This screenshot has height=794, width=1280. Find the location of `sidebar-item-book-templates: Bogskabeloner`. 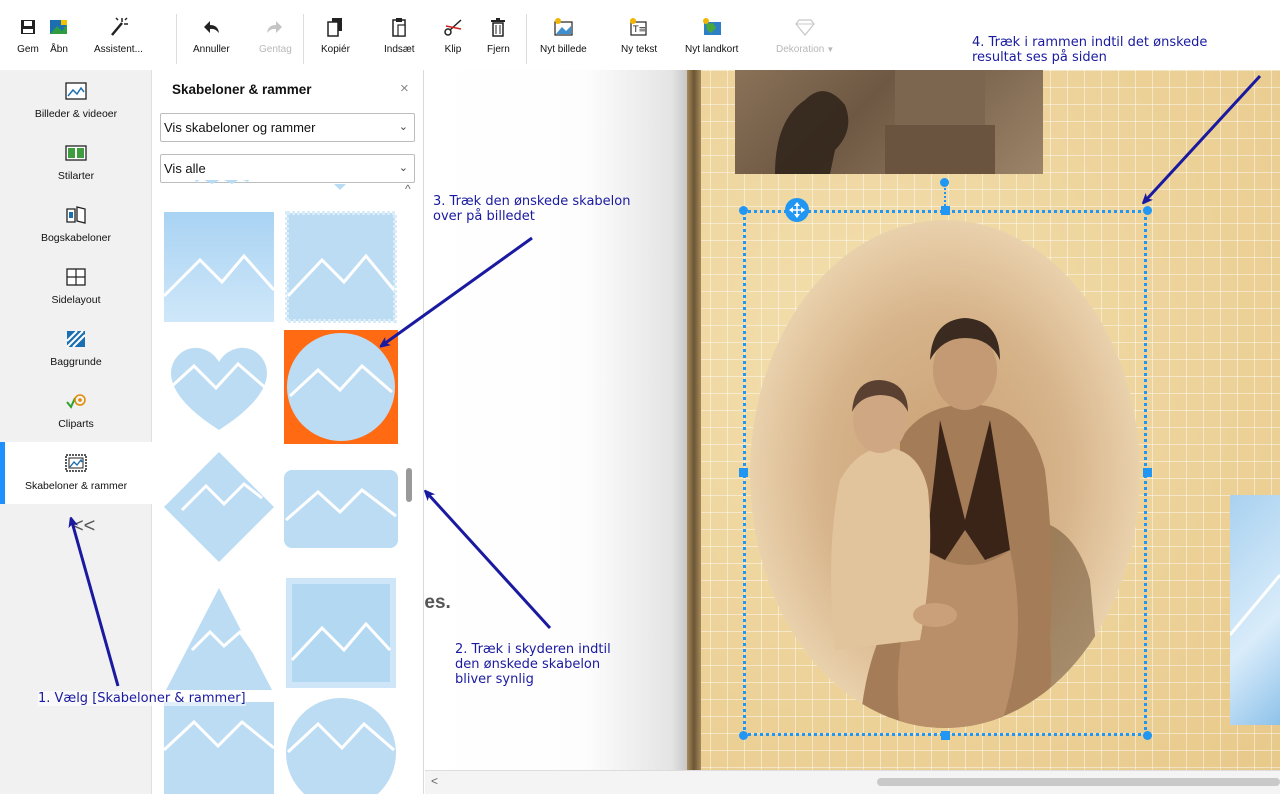

sidebar-item-book-templates: Bogskabeloner is located at coordinates (76, 225).